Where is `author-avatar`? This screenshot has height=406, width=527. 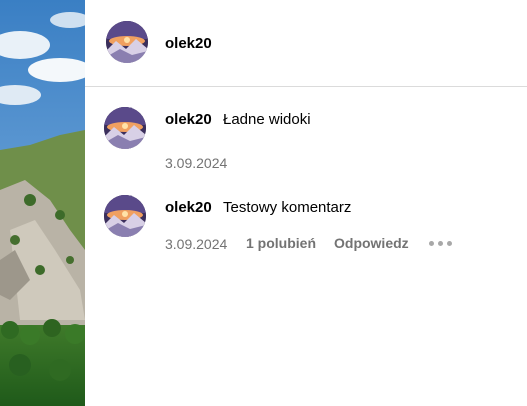
author-avatar is located at coordinates (127, 42).